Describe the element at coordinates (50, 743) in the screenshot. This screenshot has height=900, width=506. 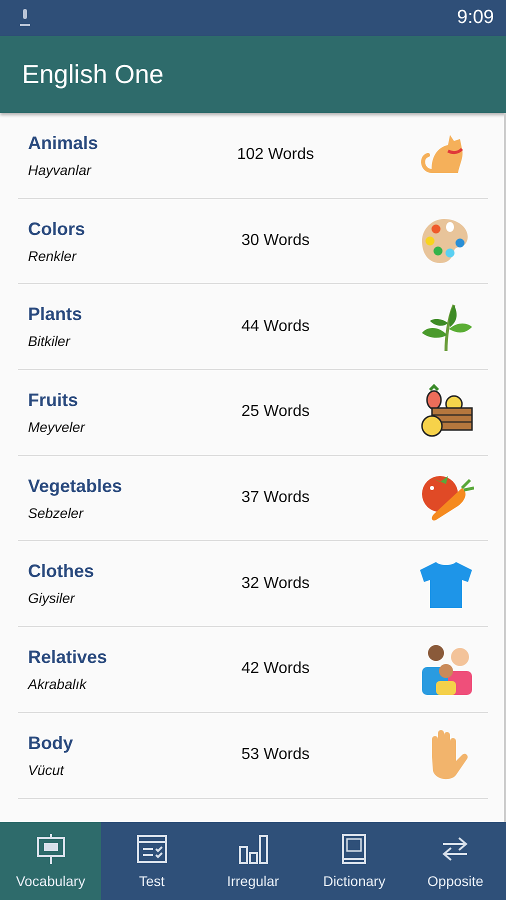
I see `category-title: Body` at that location.